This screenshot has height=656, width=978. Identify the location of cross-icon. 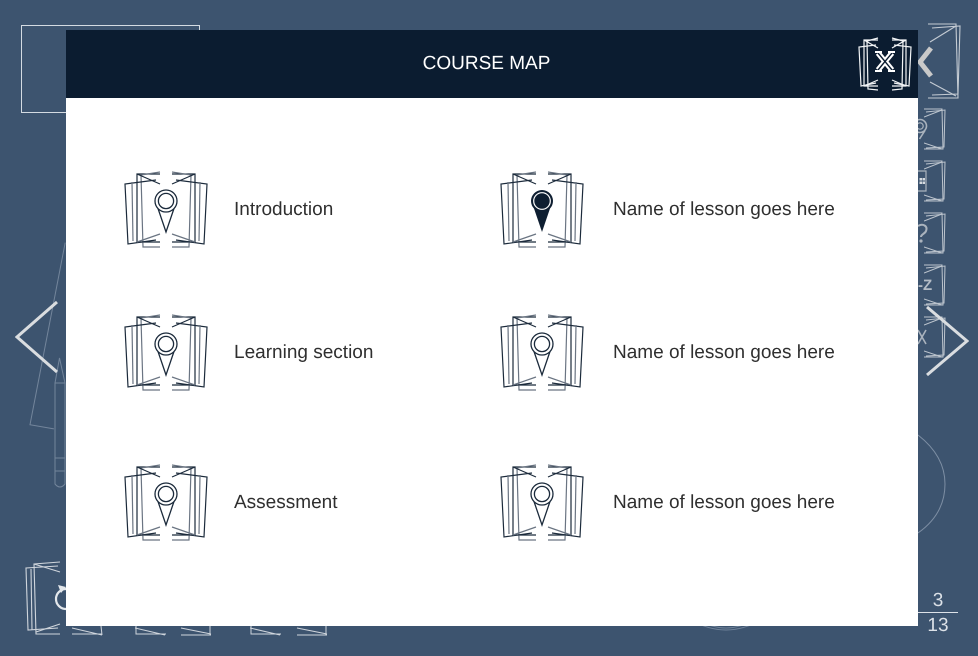
(922, 337).